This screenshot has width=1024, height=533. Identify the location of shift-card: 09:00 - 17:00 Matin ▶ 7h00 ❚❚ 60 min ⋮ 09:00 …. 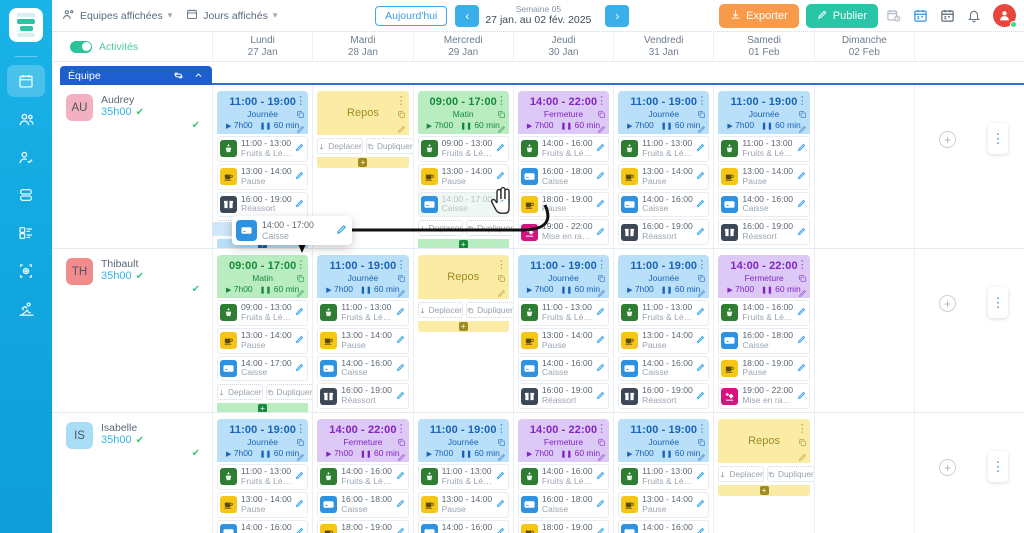
(265, 333).